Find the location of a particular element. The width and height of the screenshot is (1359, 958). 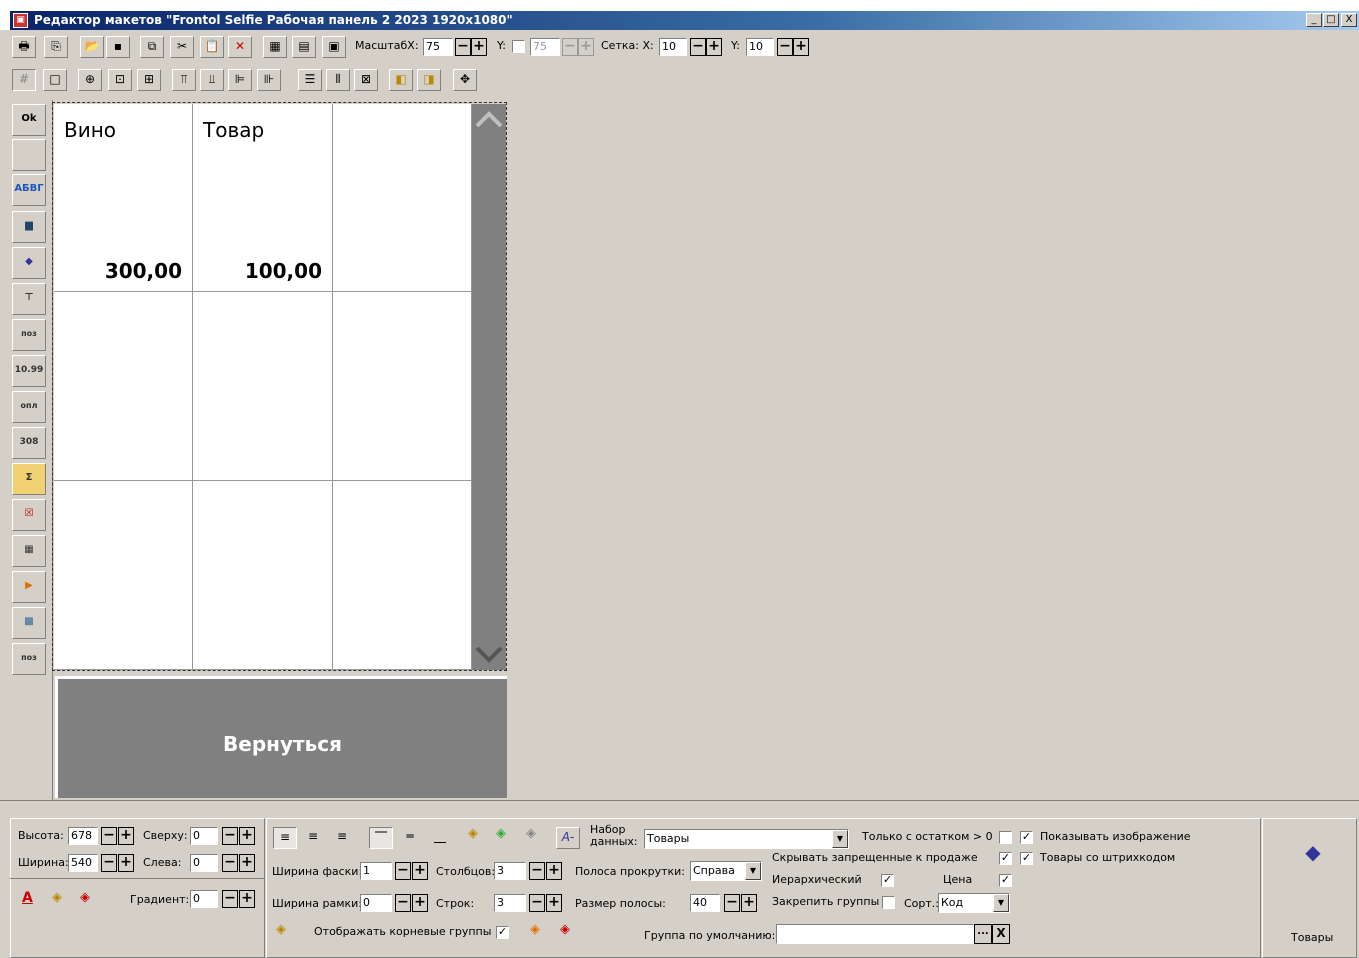

top-input: 0 is located at coordinates (204, 836).